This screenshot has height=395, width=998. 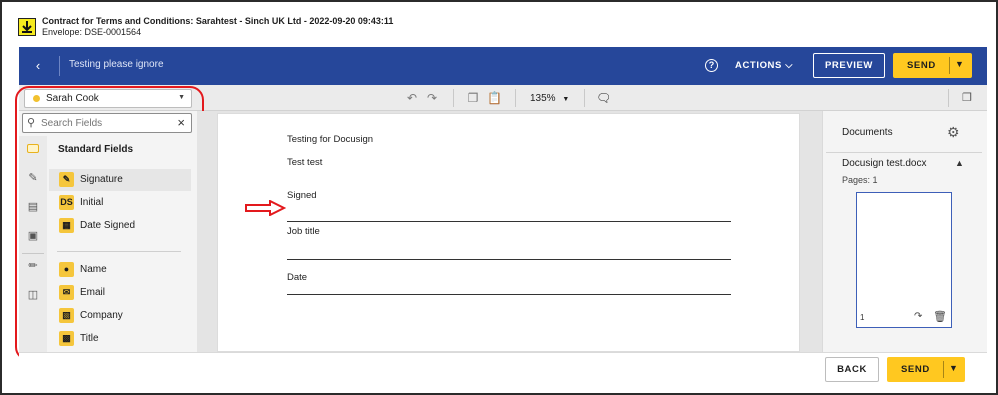 I want to click on envelope-title: Testing please ignore, so click(x=116, y=64).